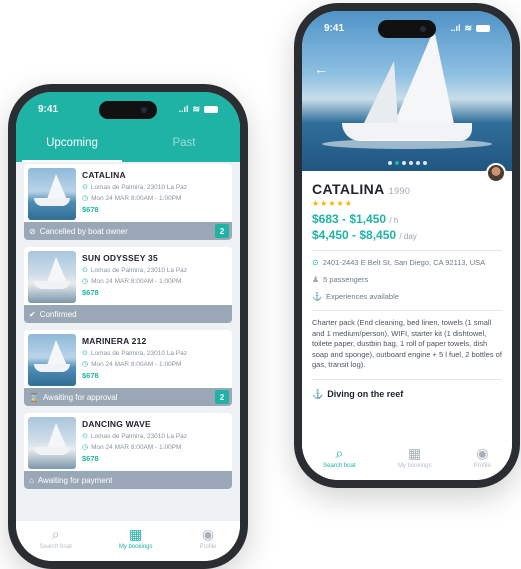 Image resolution: width=521 pixels, height=569 pixels. Describe the element at coordinates (365, 394) in the screenshot. I see `experience-title: Diving on the reef` at that location.